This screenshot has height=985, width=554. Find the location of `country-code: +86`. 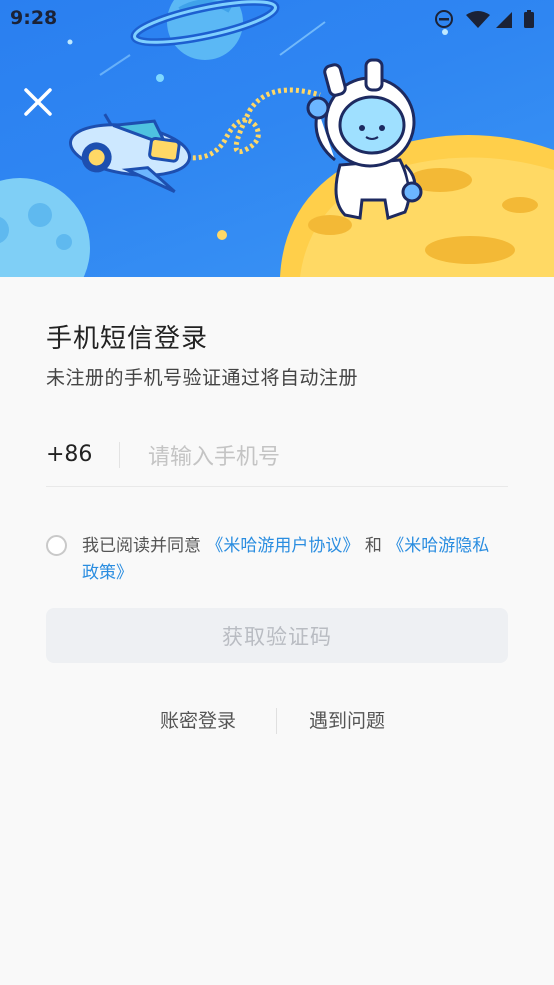

country-code: +86 is located at coordinates (69, 454).